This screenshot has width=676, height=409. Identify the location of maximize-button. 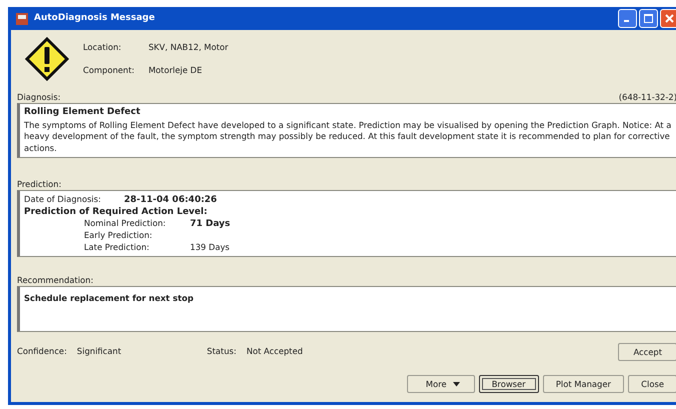
(648, 18).